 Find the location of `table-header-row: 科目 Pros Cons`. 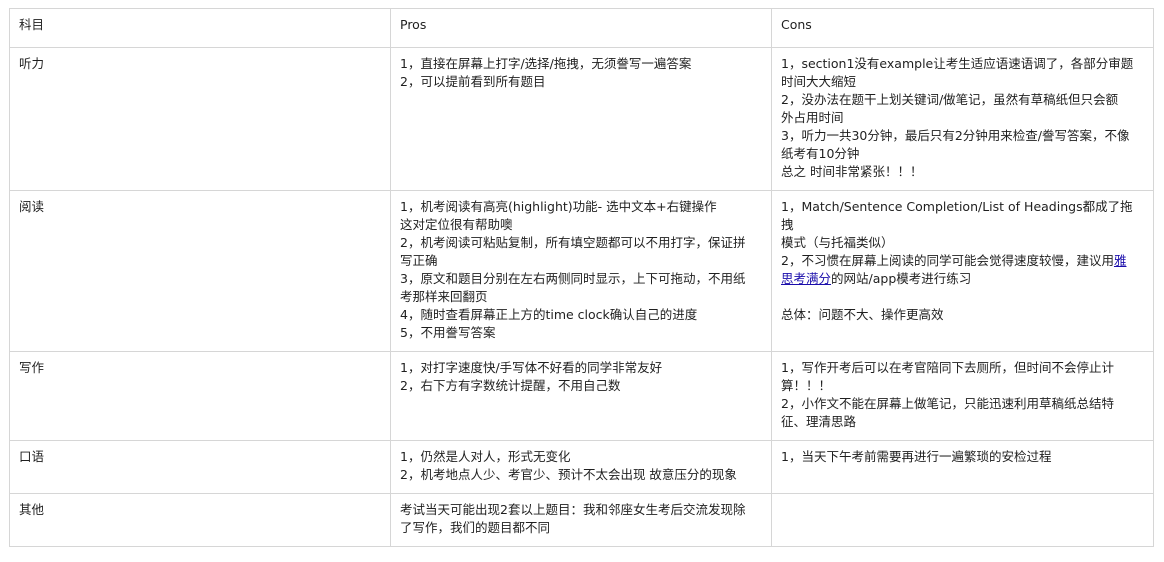

table-header-row: 科目 Pros Cons is located at coordinates (581, 28).